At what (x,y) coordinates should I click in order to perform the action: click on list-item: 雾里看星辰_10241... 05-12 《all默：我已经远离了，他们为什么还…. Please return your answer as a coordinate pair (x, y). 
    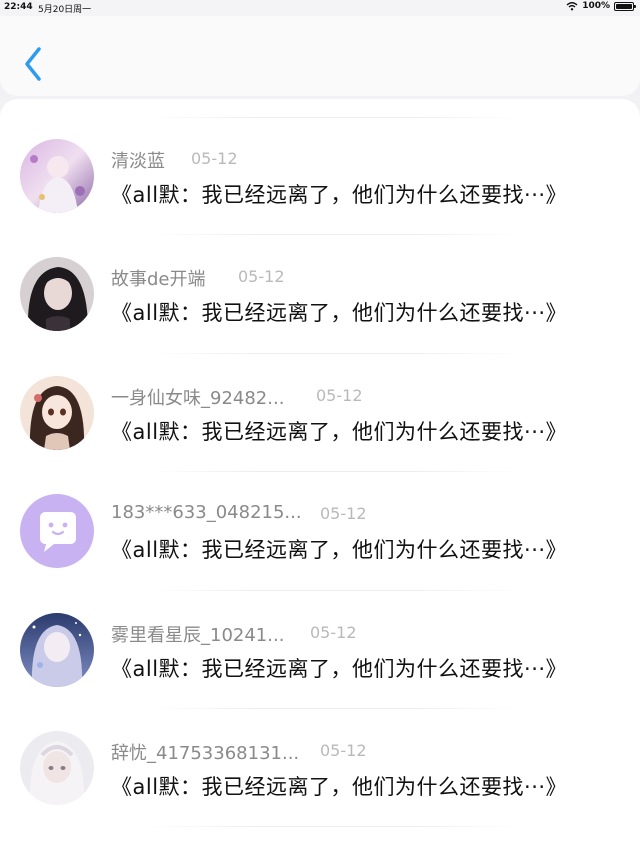
    Looking at the image, I should click on (320, 632).